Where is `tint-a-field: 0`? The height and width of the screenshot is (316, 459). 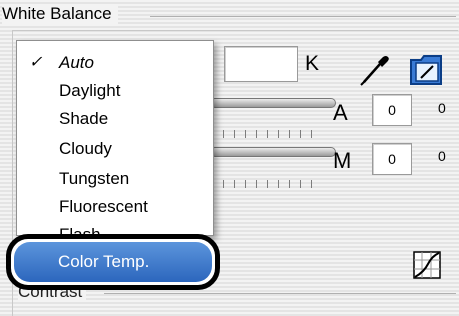 tint-a-field: 0 is located at coordinates (392, 110).